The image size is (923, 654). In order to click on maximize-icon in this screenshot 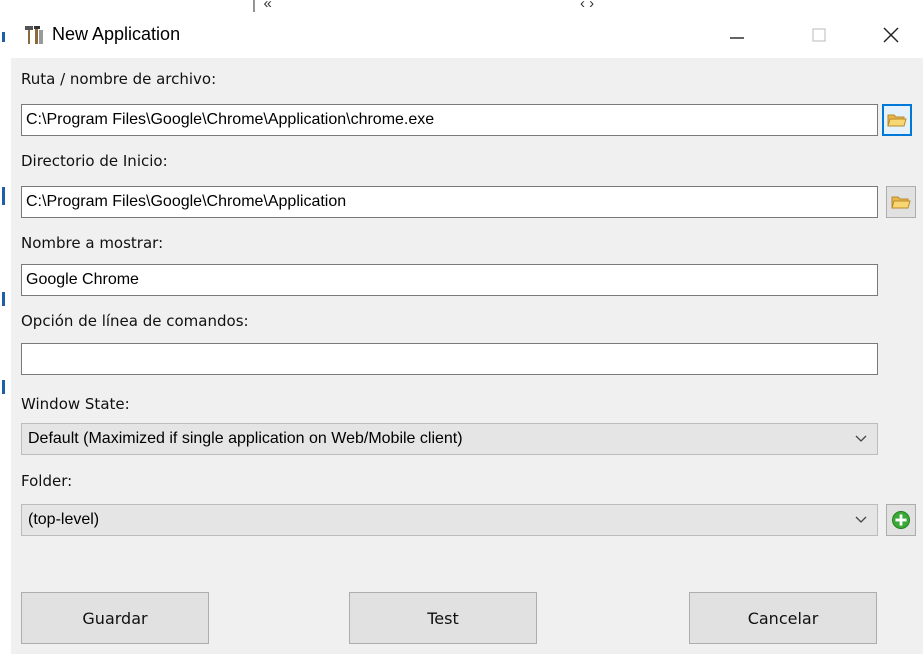, I will do `click(819, 35)`.